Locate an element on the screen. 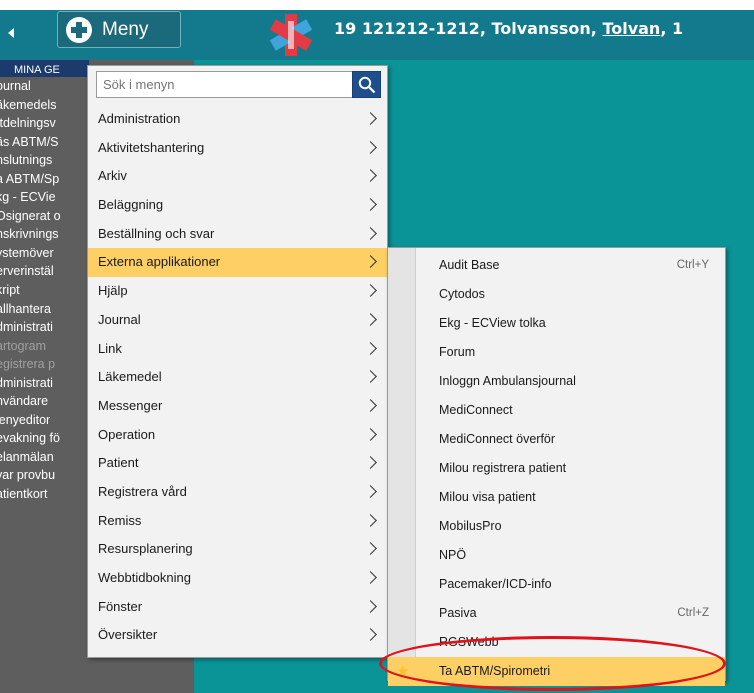  submenu-item-label: Ekg - ECView tolka is located at coordinates (492, 323).